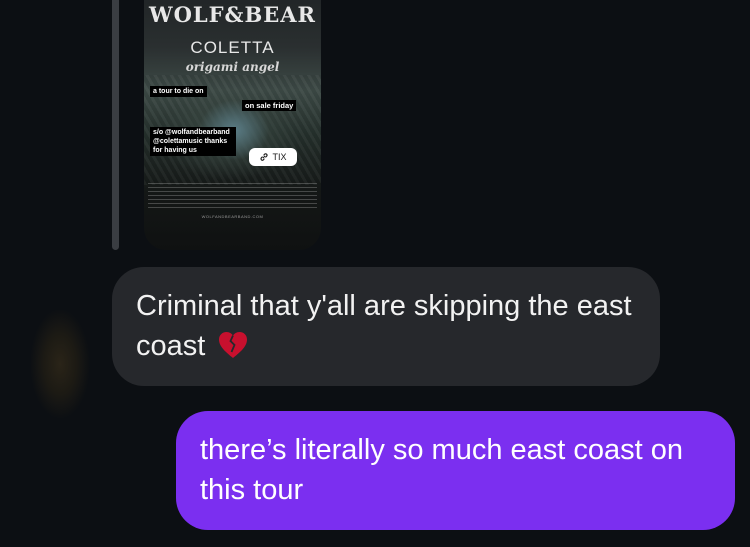 The image size is (750, 547). I want to click on story-band-origami: origami angel, so click(232, 67).